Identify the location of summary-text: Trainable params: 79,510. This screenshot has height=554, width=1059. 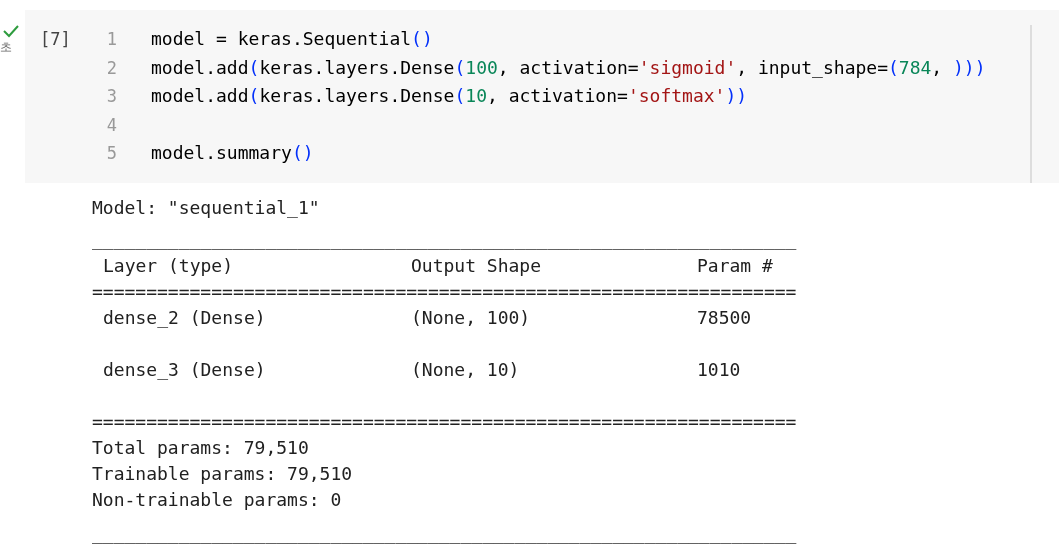
(222, 474).